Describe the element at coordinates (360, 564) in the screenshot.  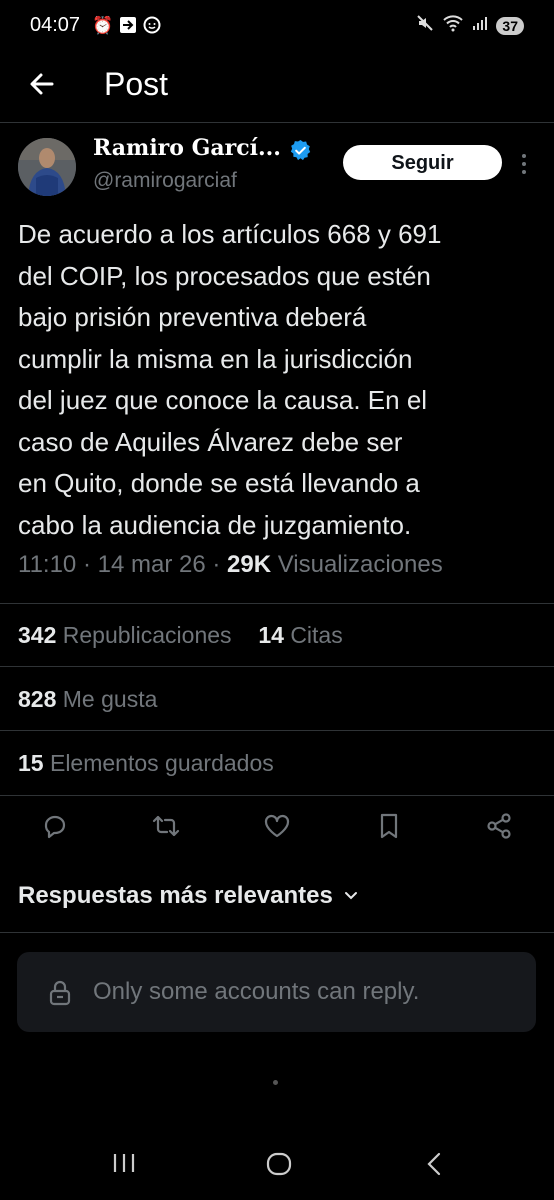
I see `views-label: Visualizaciones` at that location.